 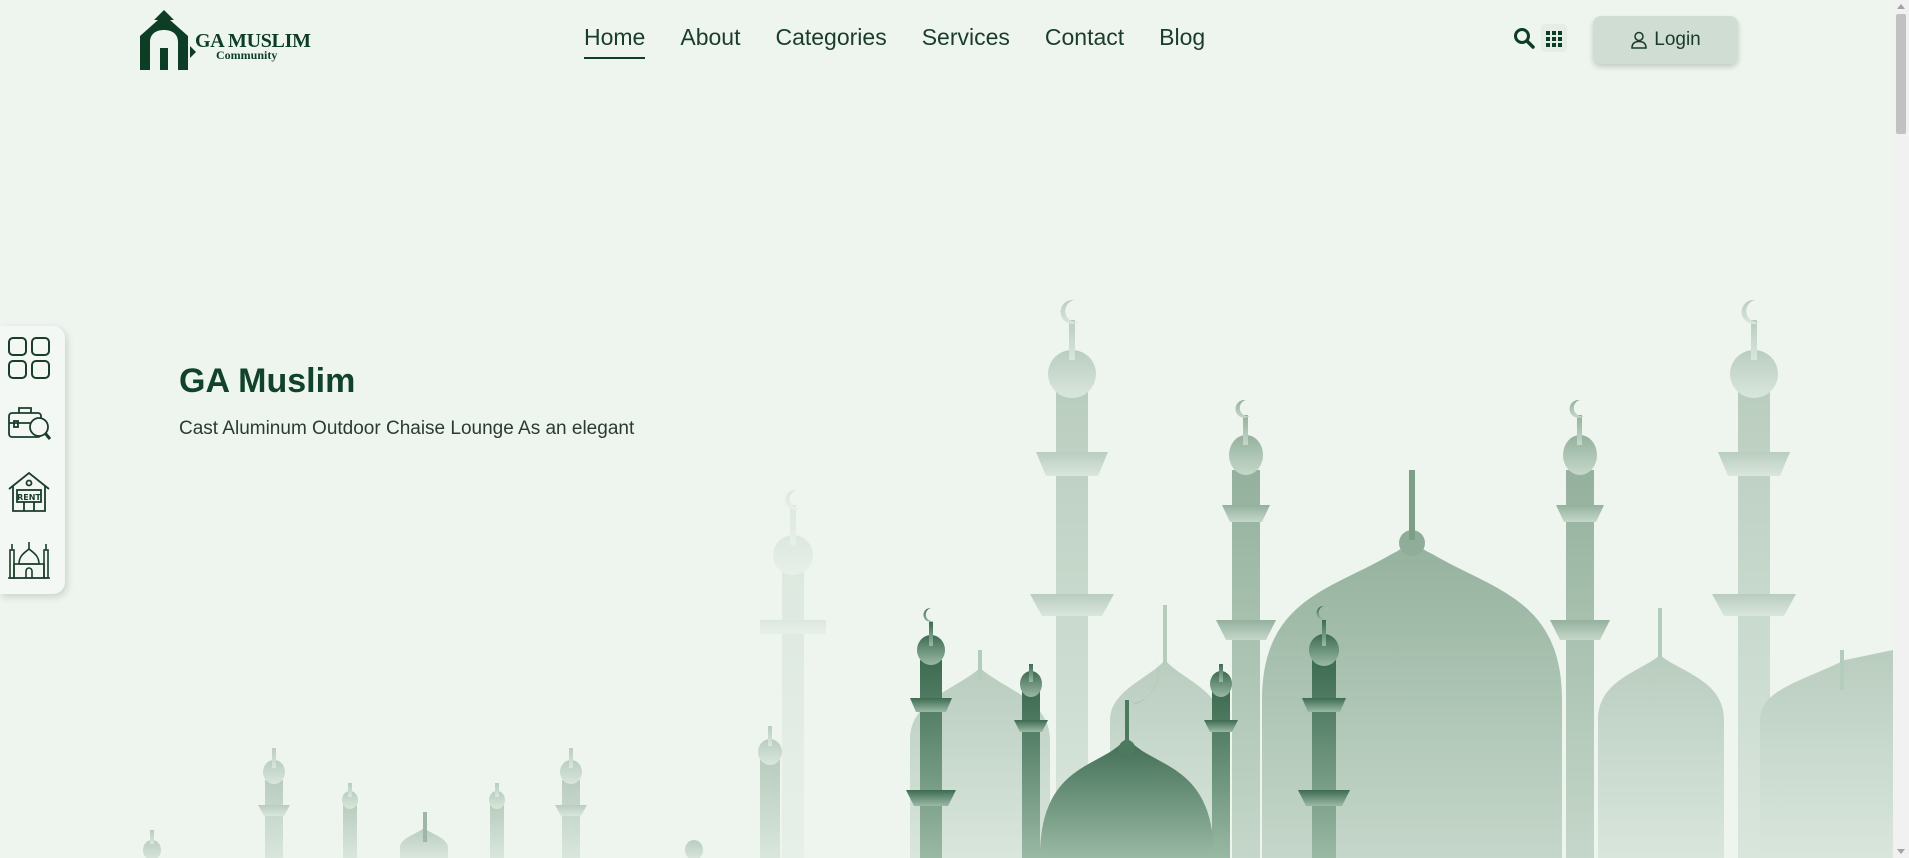 I want to click on nav-home: Home, so click(x=615, y=41).